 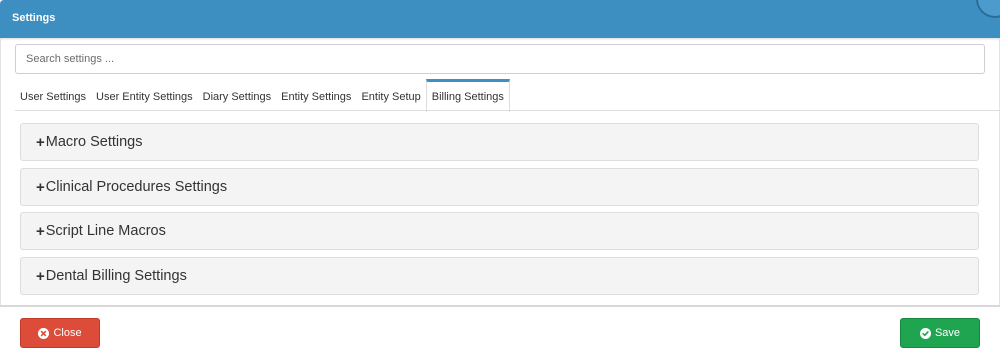 I want to click on search-input, so click(x=500, y=59).